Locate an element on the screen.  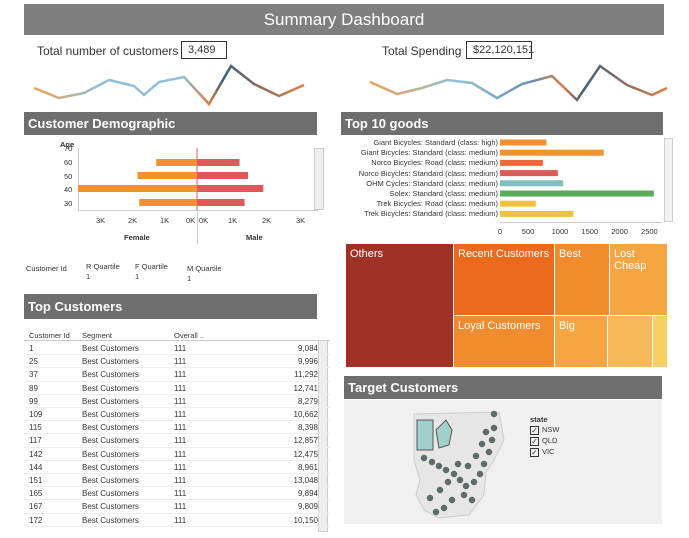
f-quartile-label: F Quartile is located at coordinates (151, 266).